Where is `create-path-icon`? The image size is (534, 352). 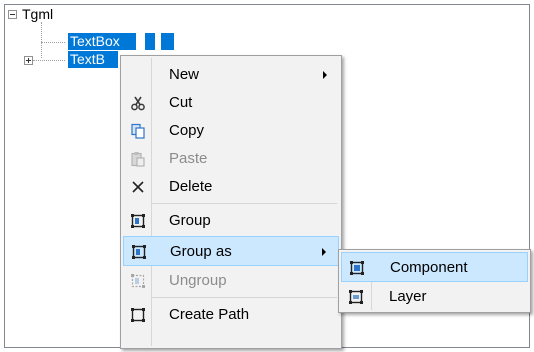 create-path-icon is located at coordinates (138, 315).